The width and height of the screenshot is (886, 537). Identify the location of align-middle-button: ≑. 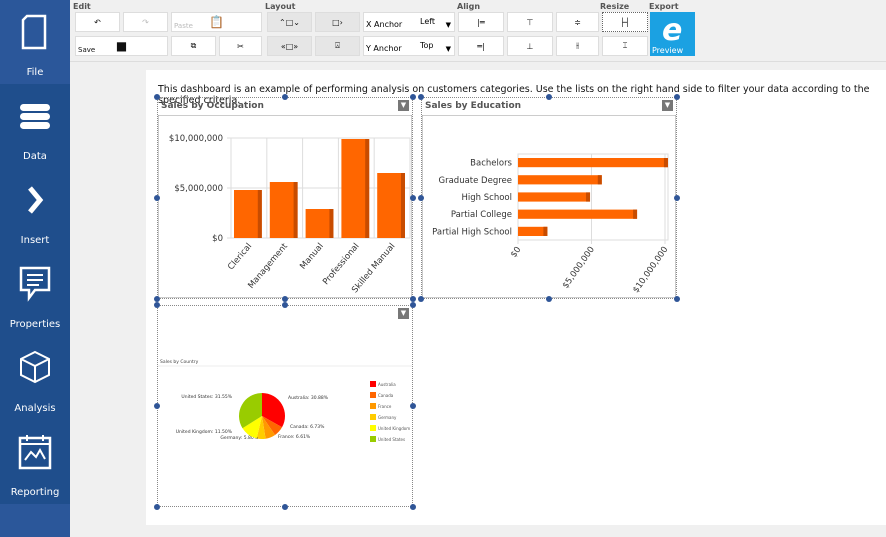
(577, 22).